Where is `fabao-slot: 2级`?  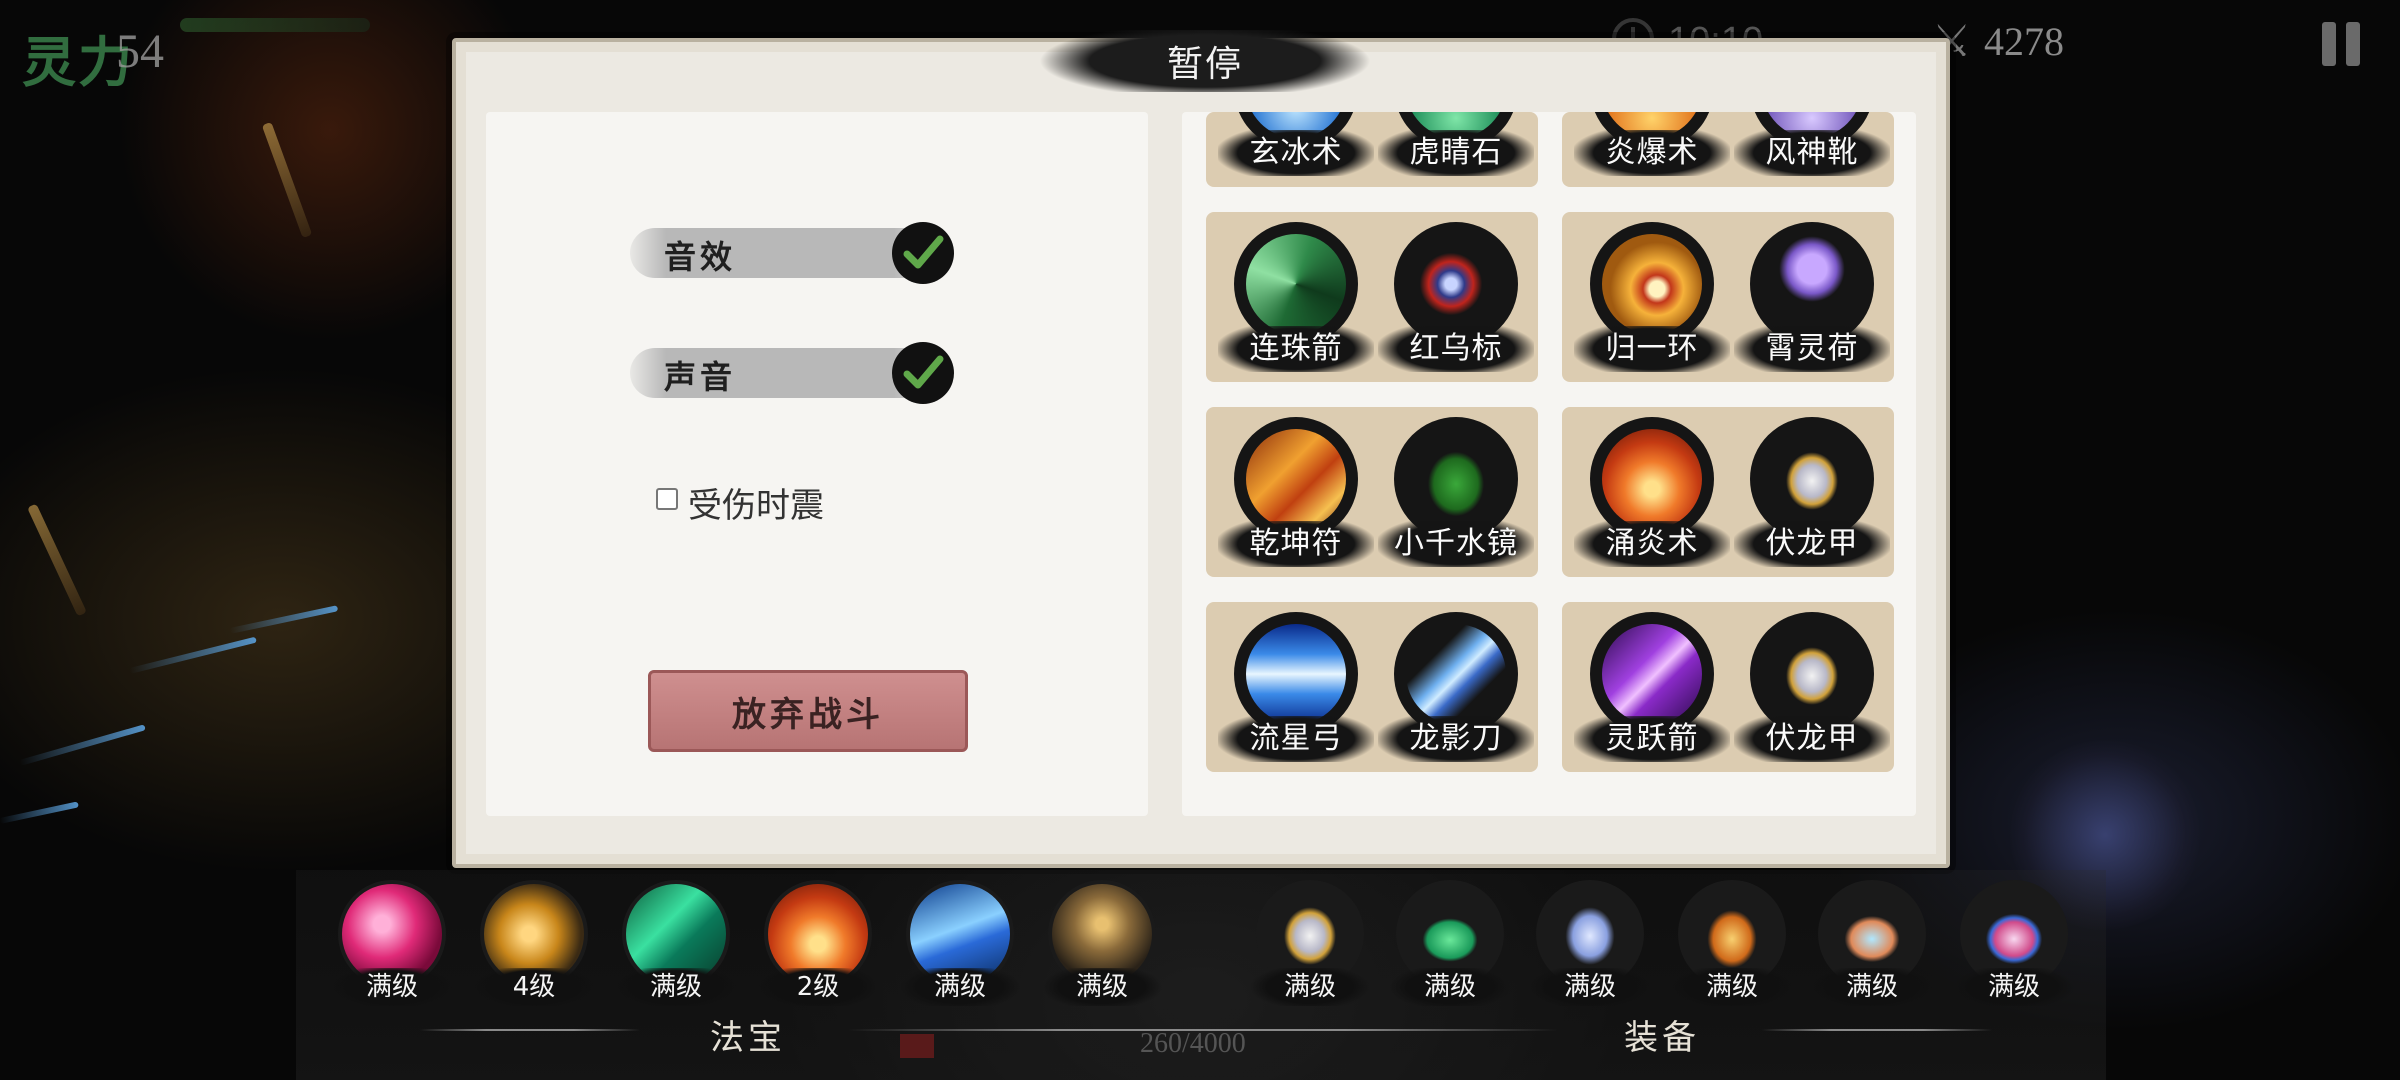 fabao-slot: 2级 is located at coordinates (818, 945).